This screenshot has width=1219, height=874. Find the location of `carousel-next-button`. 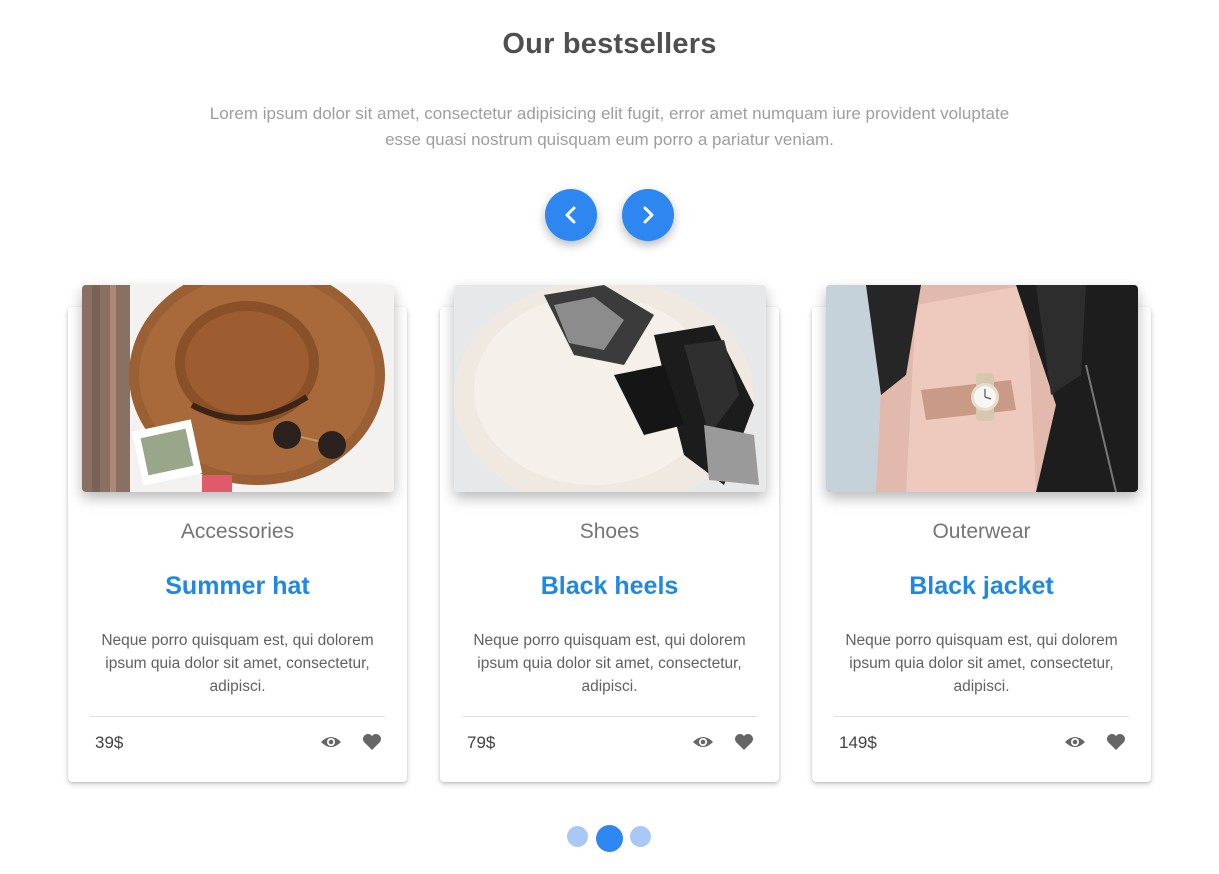

carousel-next-button is located at coordinates (648, 215).